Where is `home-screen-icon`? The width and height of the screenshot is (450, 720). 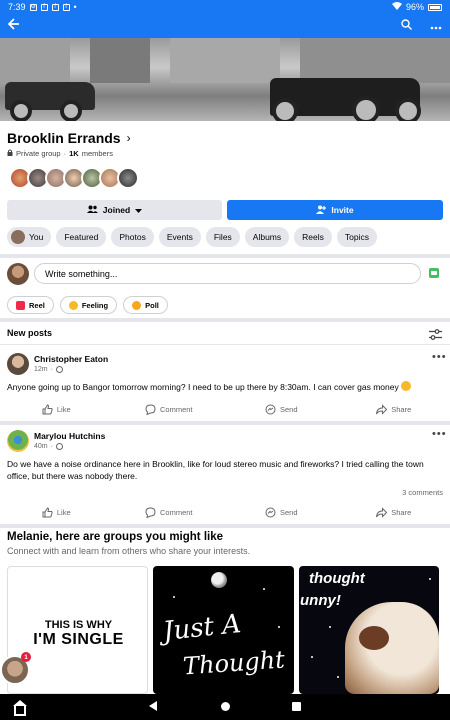
home-screen-icon is located at coordinates (20, 708).